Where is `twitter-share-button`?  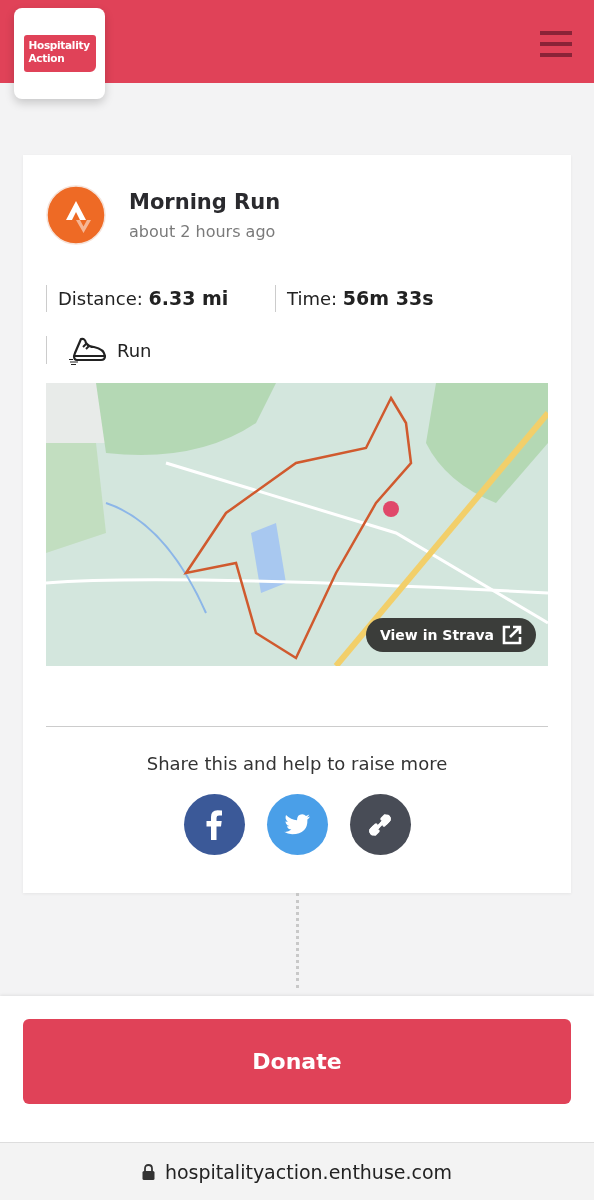 twitter-share-button is located at coordinates (297, 824).